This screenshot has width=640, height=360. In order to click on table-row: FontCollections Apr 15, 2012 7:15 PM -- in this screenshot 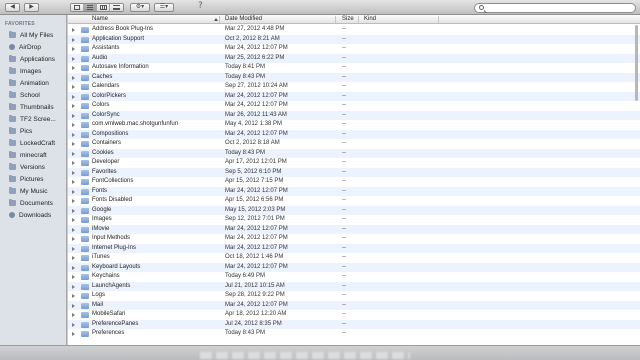, I will do `click(354, 182)`.